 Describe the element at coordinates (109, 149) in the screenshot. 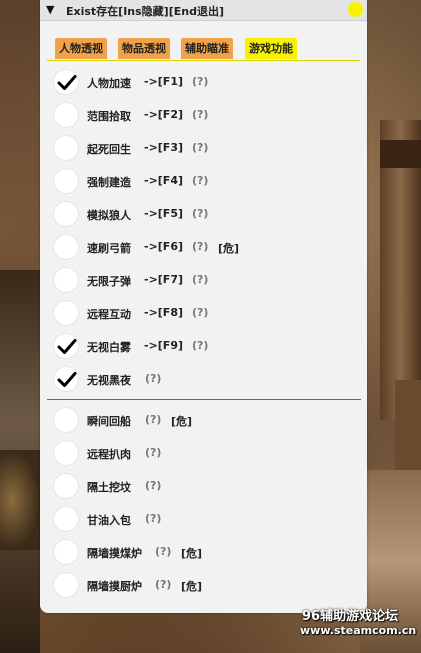

I see `feature-label: 起死回生` at that location.